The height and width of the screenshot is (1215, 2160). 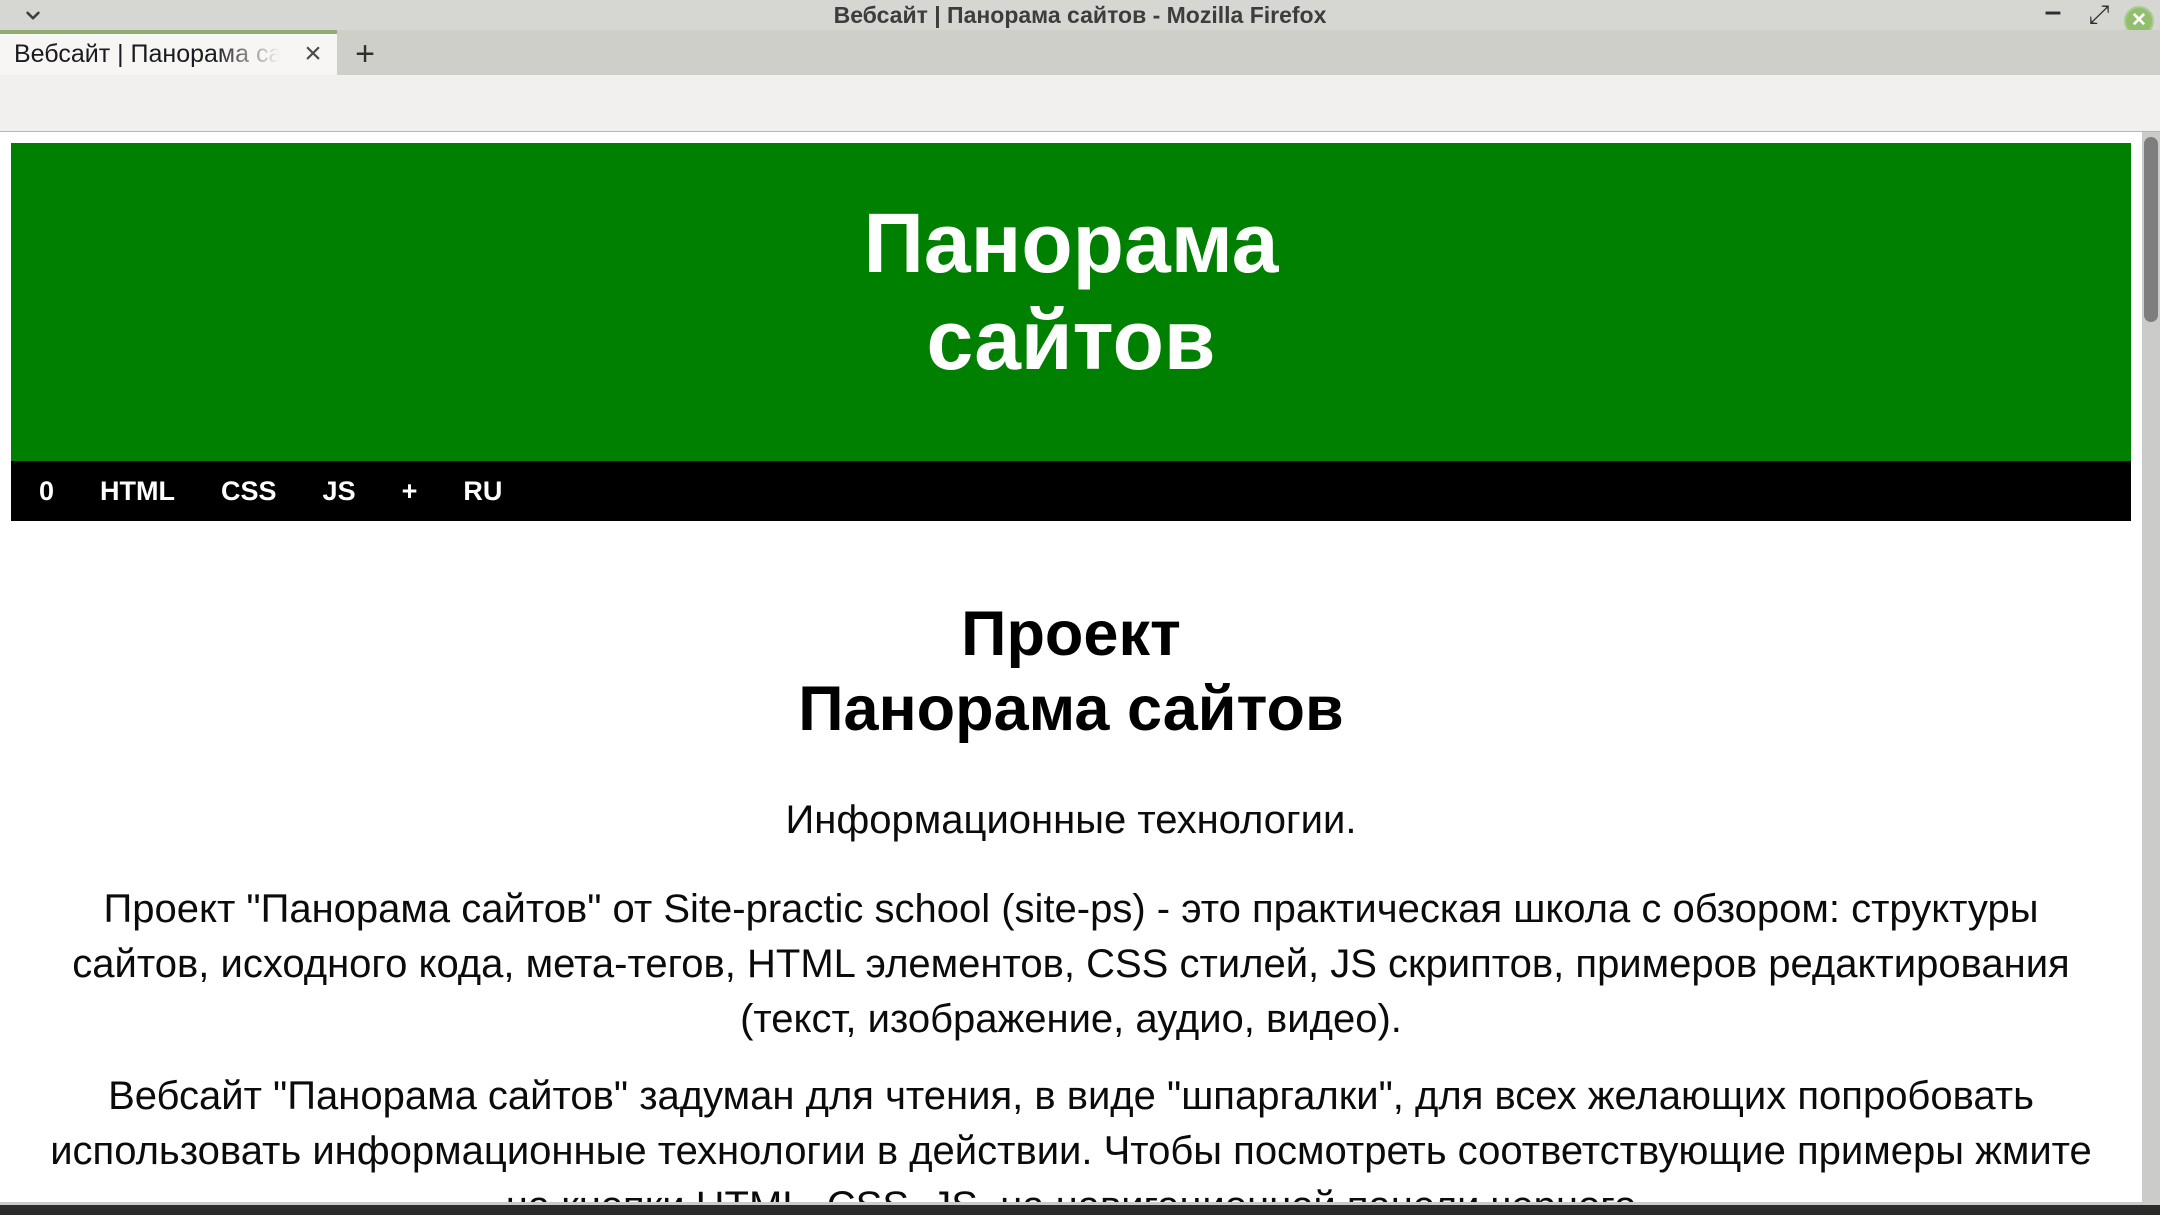 I want to click on page-title: Проект Панорама сайтов, so click(x=1071, y=672).